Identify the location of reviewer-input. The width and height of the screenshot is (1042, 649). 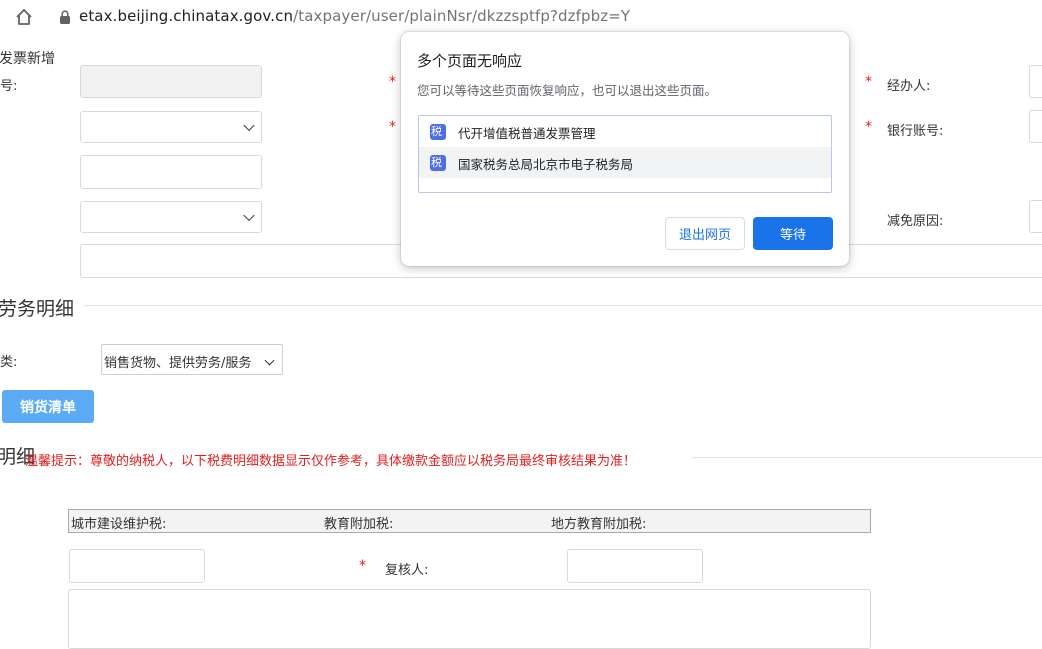
(635, 566).